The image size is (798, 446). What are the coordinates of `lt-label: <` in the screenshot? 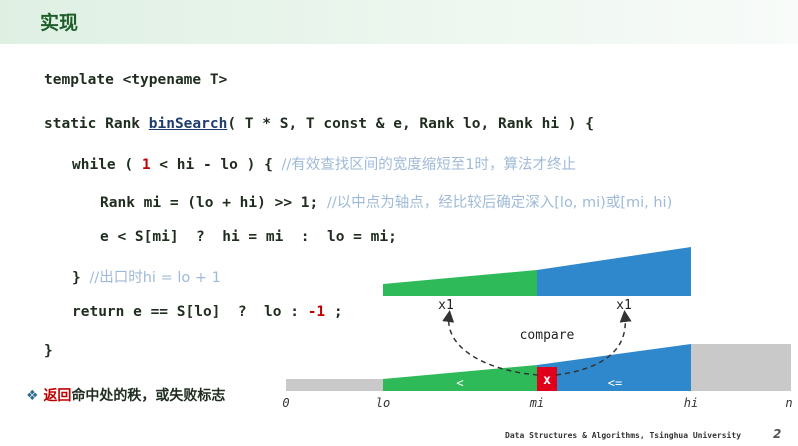 It's located at (459, 383).